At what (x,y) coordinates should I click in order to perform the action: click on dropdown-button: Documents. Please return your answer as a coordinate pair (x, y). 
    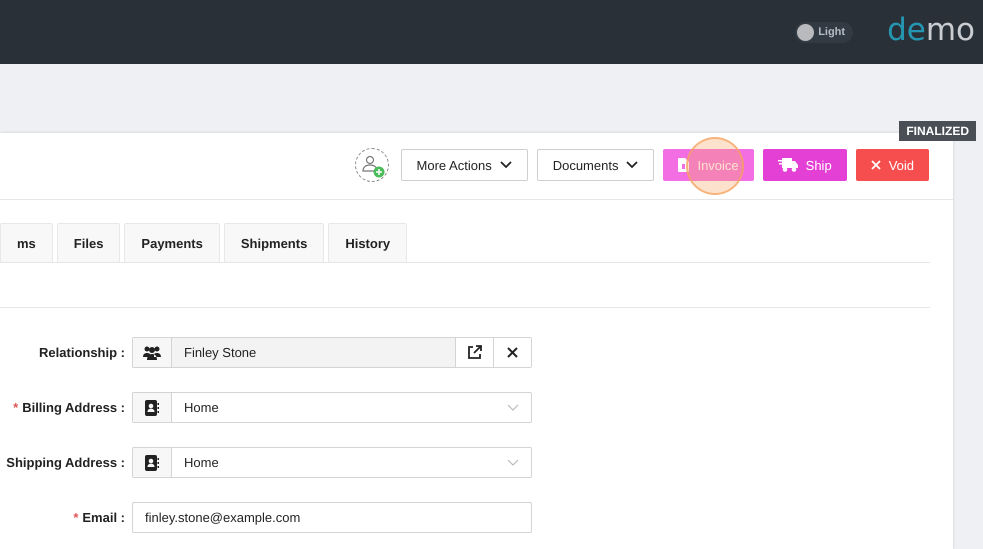
    Looking at the image, I should click on (595, 165).